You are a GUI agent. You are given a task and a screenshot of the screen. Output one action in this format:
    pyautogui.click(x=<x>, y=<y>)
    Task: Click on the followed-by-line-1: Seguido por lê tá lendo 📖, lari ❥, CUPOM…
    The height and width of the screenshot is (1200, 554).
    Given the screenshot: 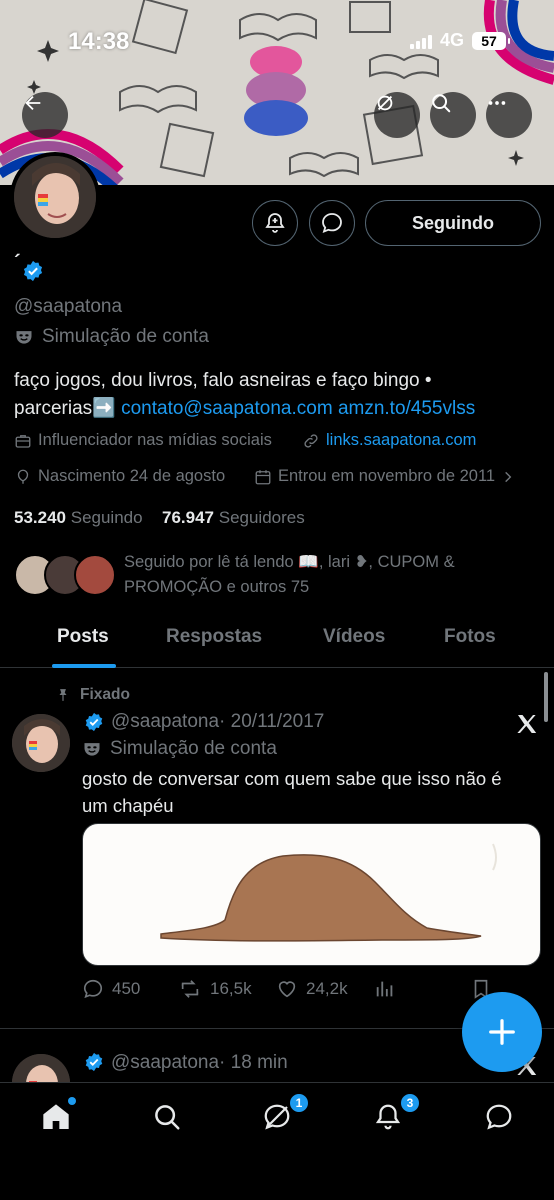 What is the action you would take?
    pyautogui.click(x=289, y=562)
    